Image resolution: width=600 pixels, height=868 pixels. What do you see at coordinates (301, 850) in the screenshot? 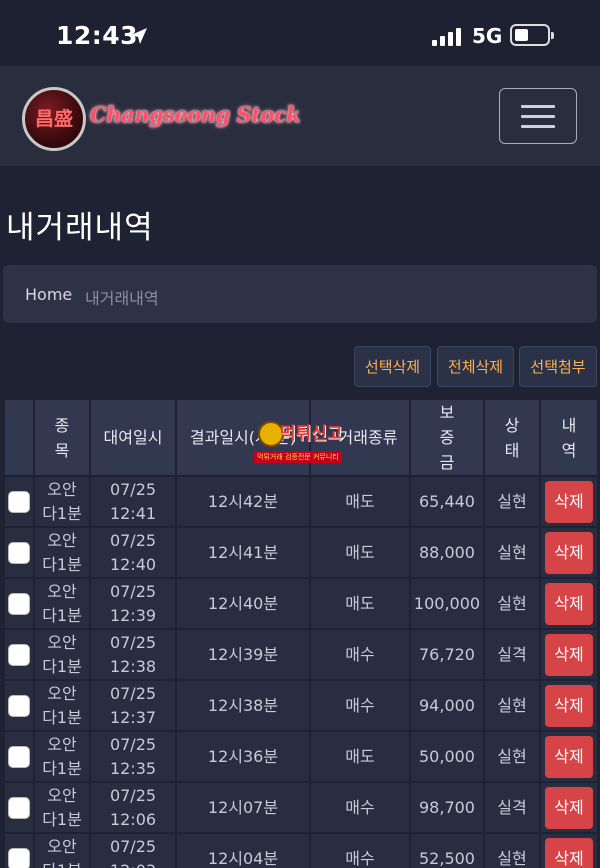
I see `table-row: 오안다1분 07/25 12:03 12시04분매수52,500실현삭제` at bounding box center [301, 850].